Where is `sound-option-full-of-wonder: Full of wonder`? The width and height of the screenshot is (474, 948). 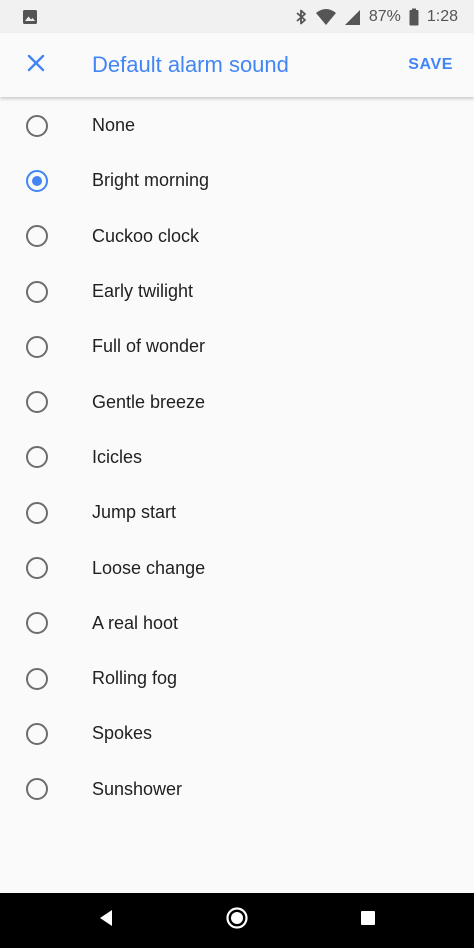 sound-option-full-of-wonder: Full of wonder is located at coordinates (237, 346).